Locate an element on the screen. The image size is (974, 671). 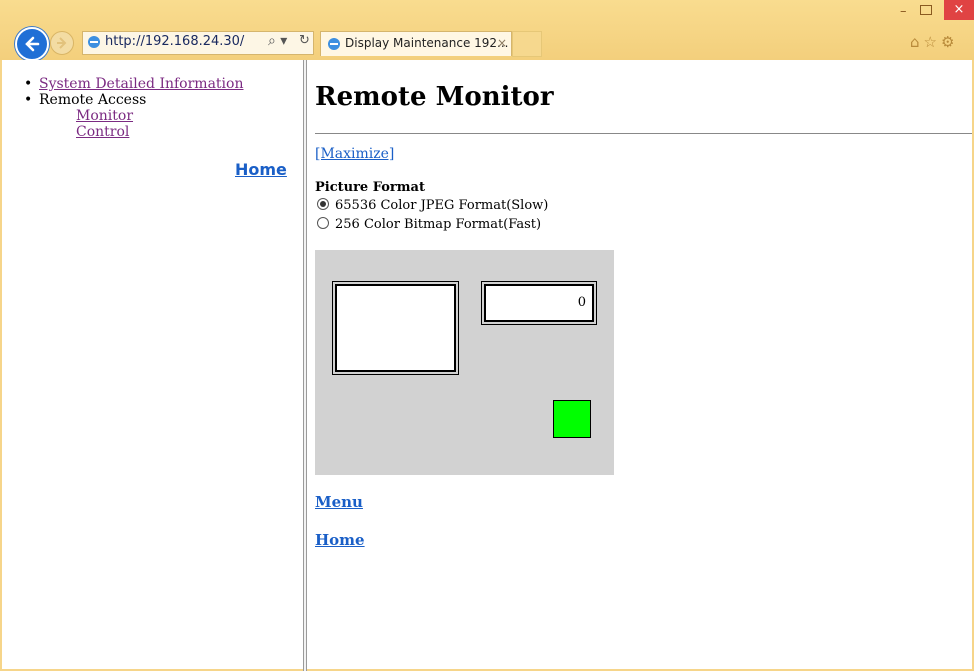
page-title: Remote Monitor is located at coordinates (434, 97).